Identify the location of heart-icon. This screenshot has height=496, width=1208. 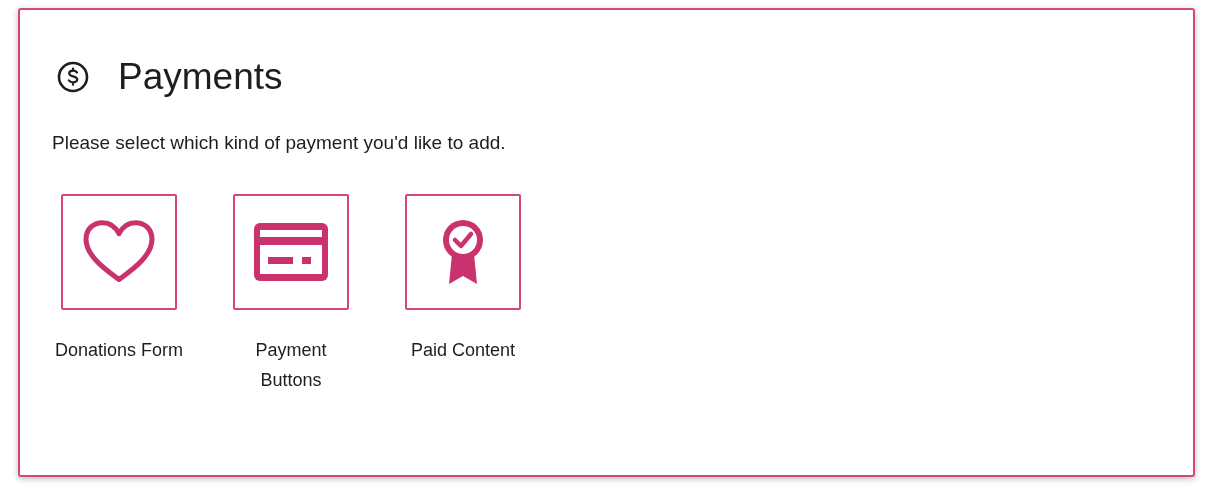
(119, 252).